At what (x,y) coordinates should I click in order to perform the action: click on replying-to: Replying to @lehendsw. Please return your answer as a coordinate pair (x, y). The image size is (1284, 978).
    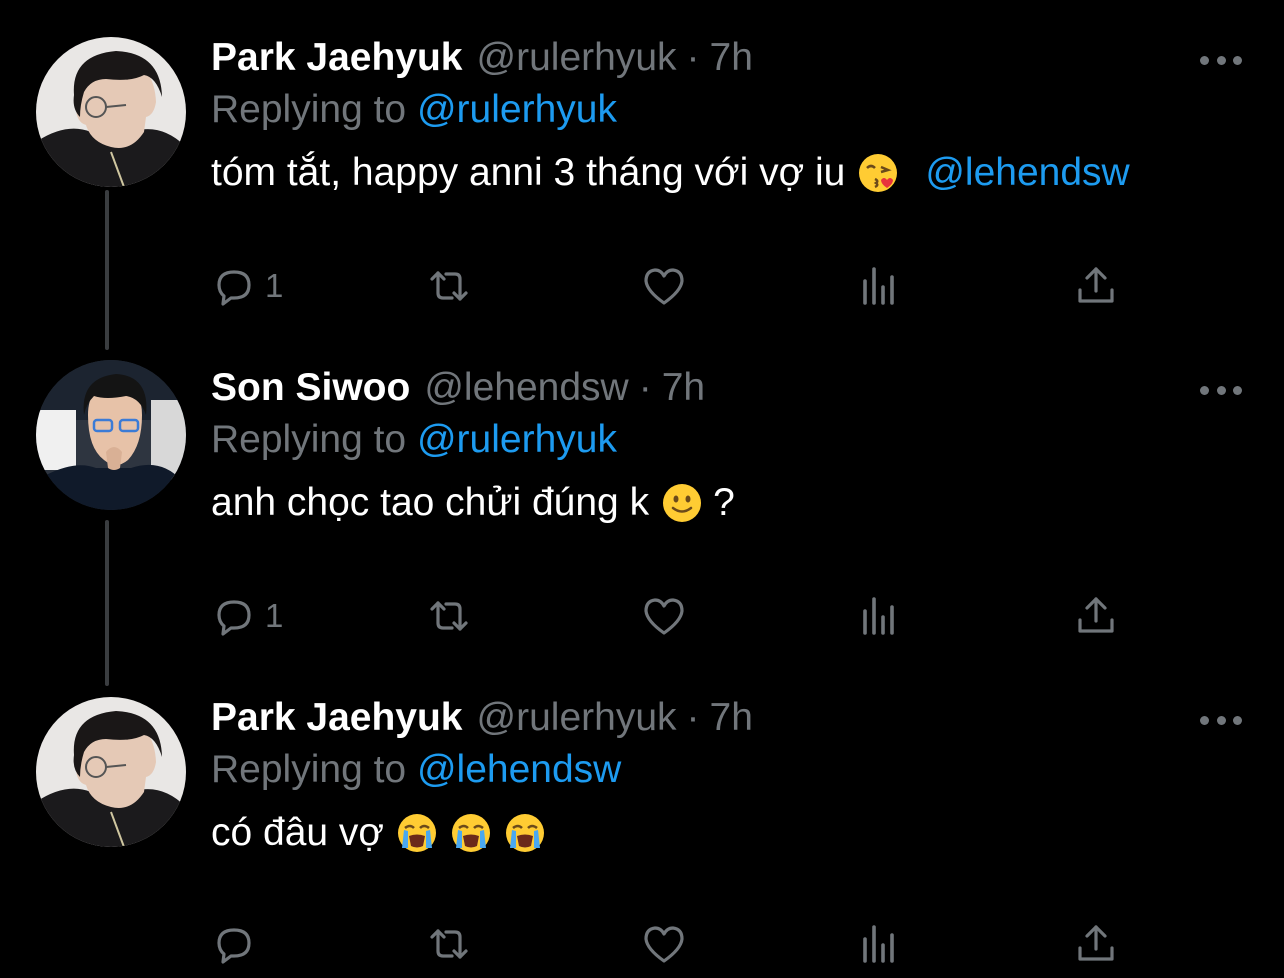
    Looking at the image, I should click on (416, 770).